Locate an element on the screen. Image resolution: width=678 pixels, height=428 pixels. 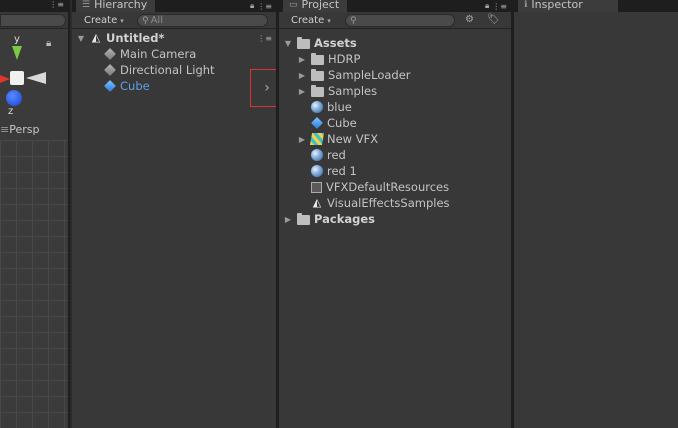
tab-project: ▭ Project is located at coordinates (315, 6).